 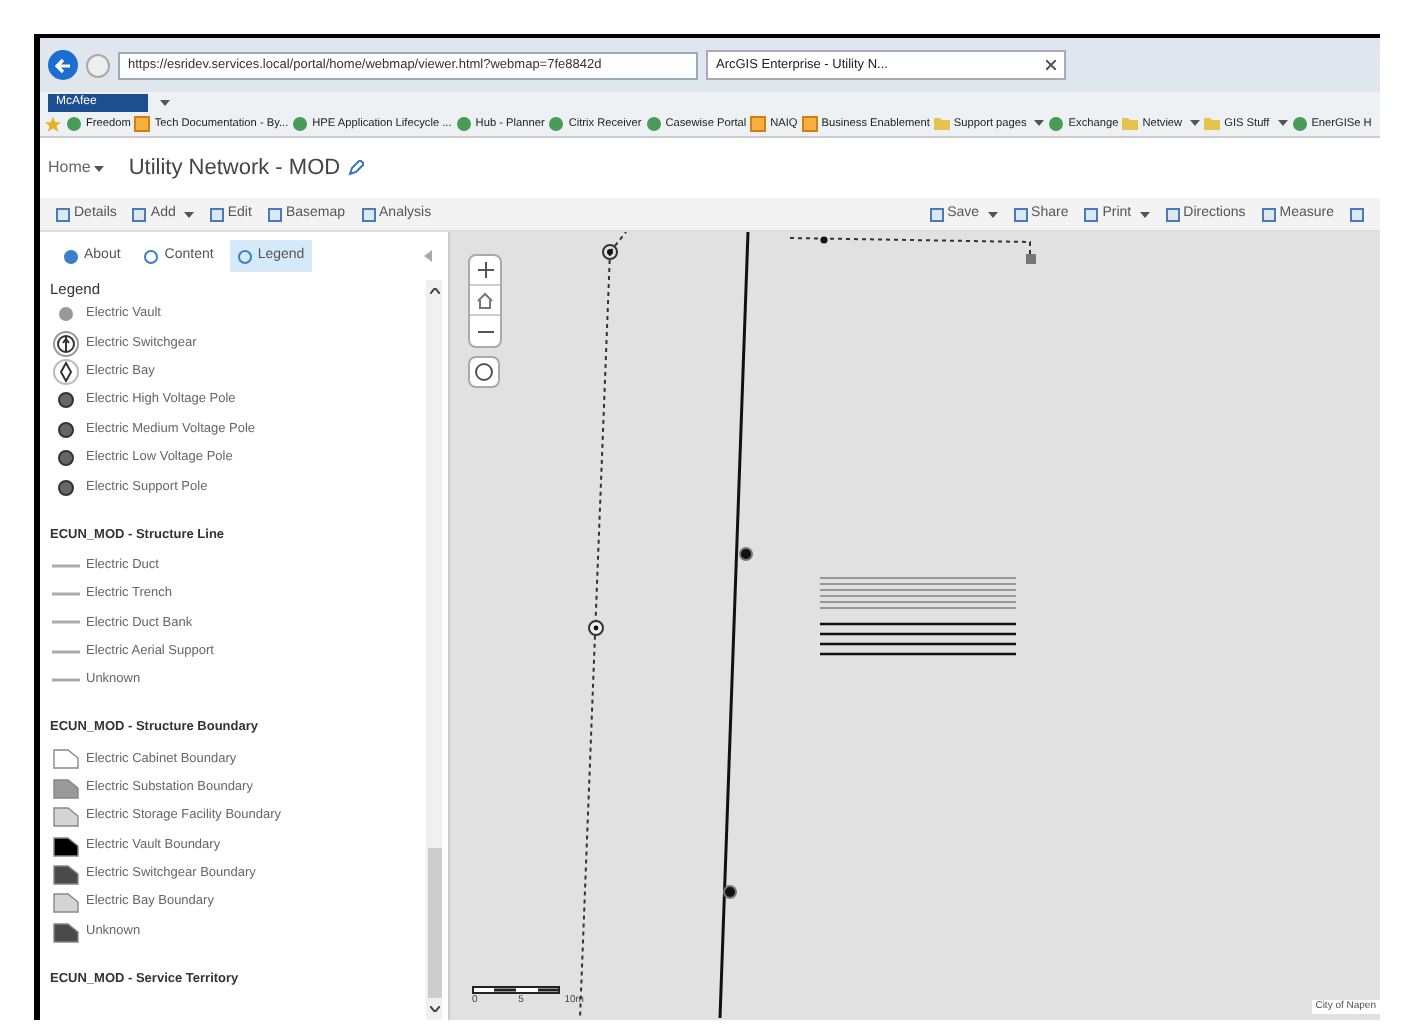 I want to click on back-button, so click(x=63, y=65).